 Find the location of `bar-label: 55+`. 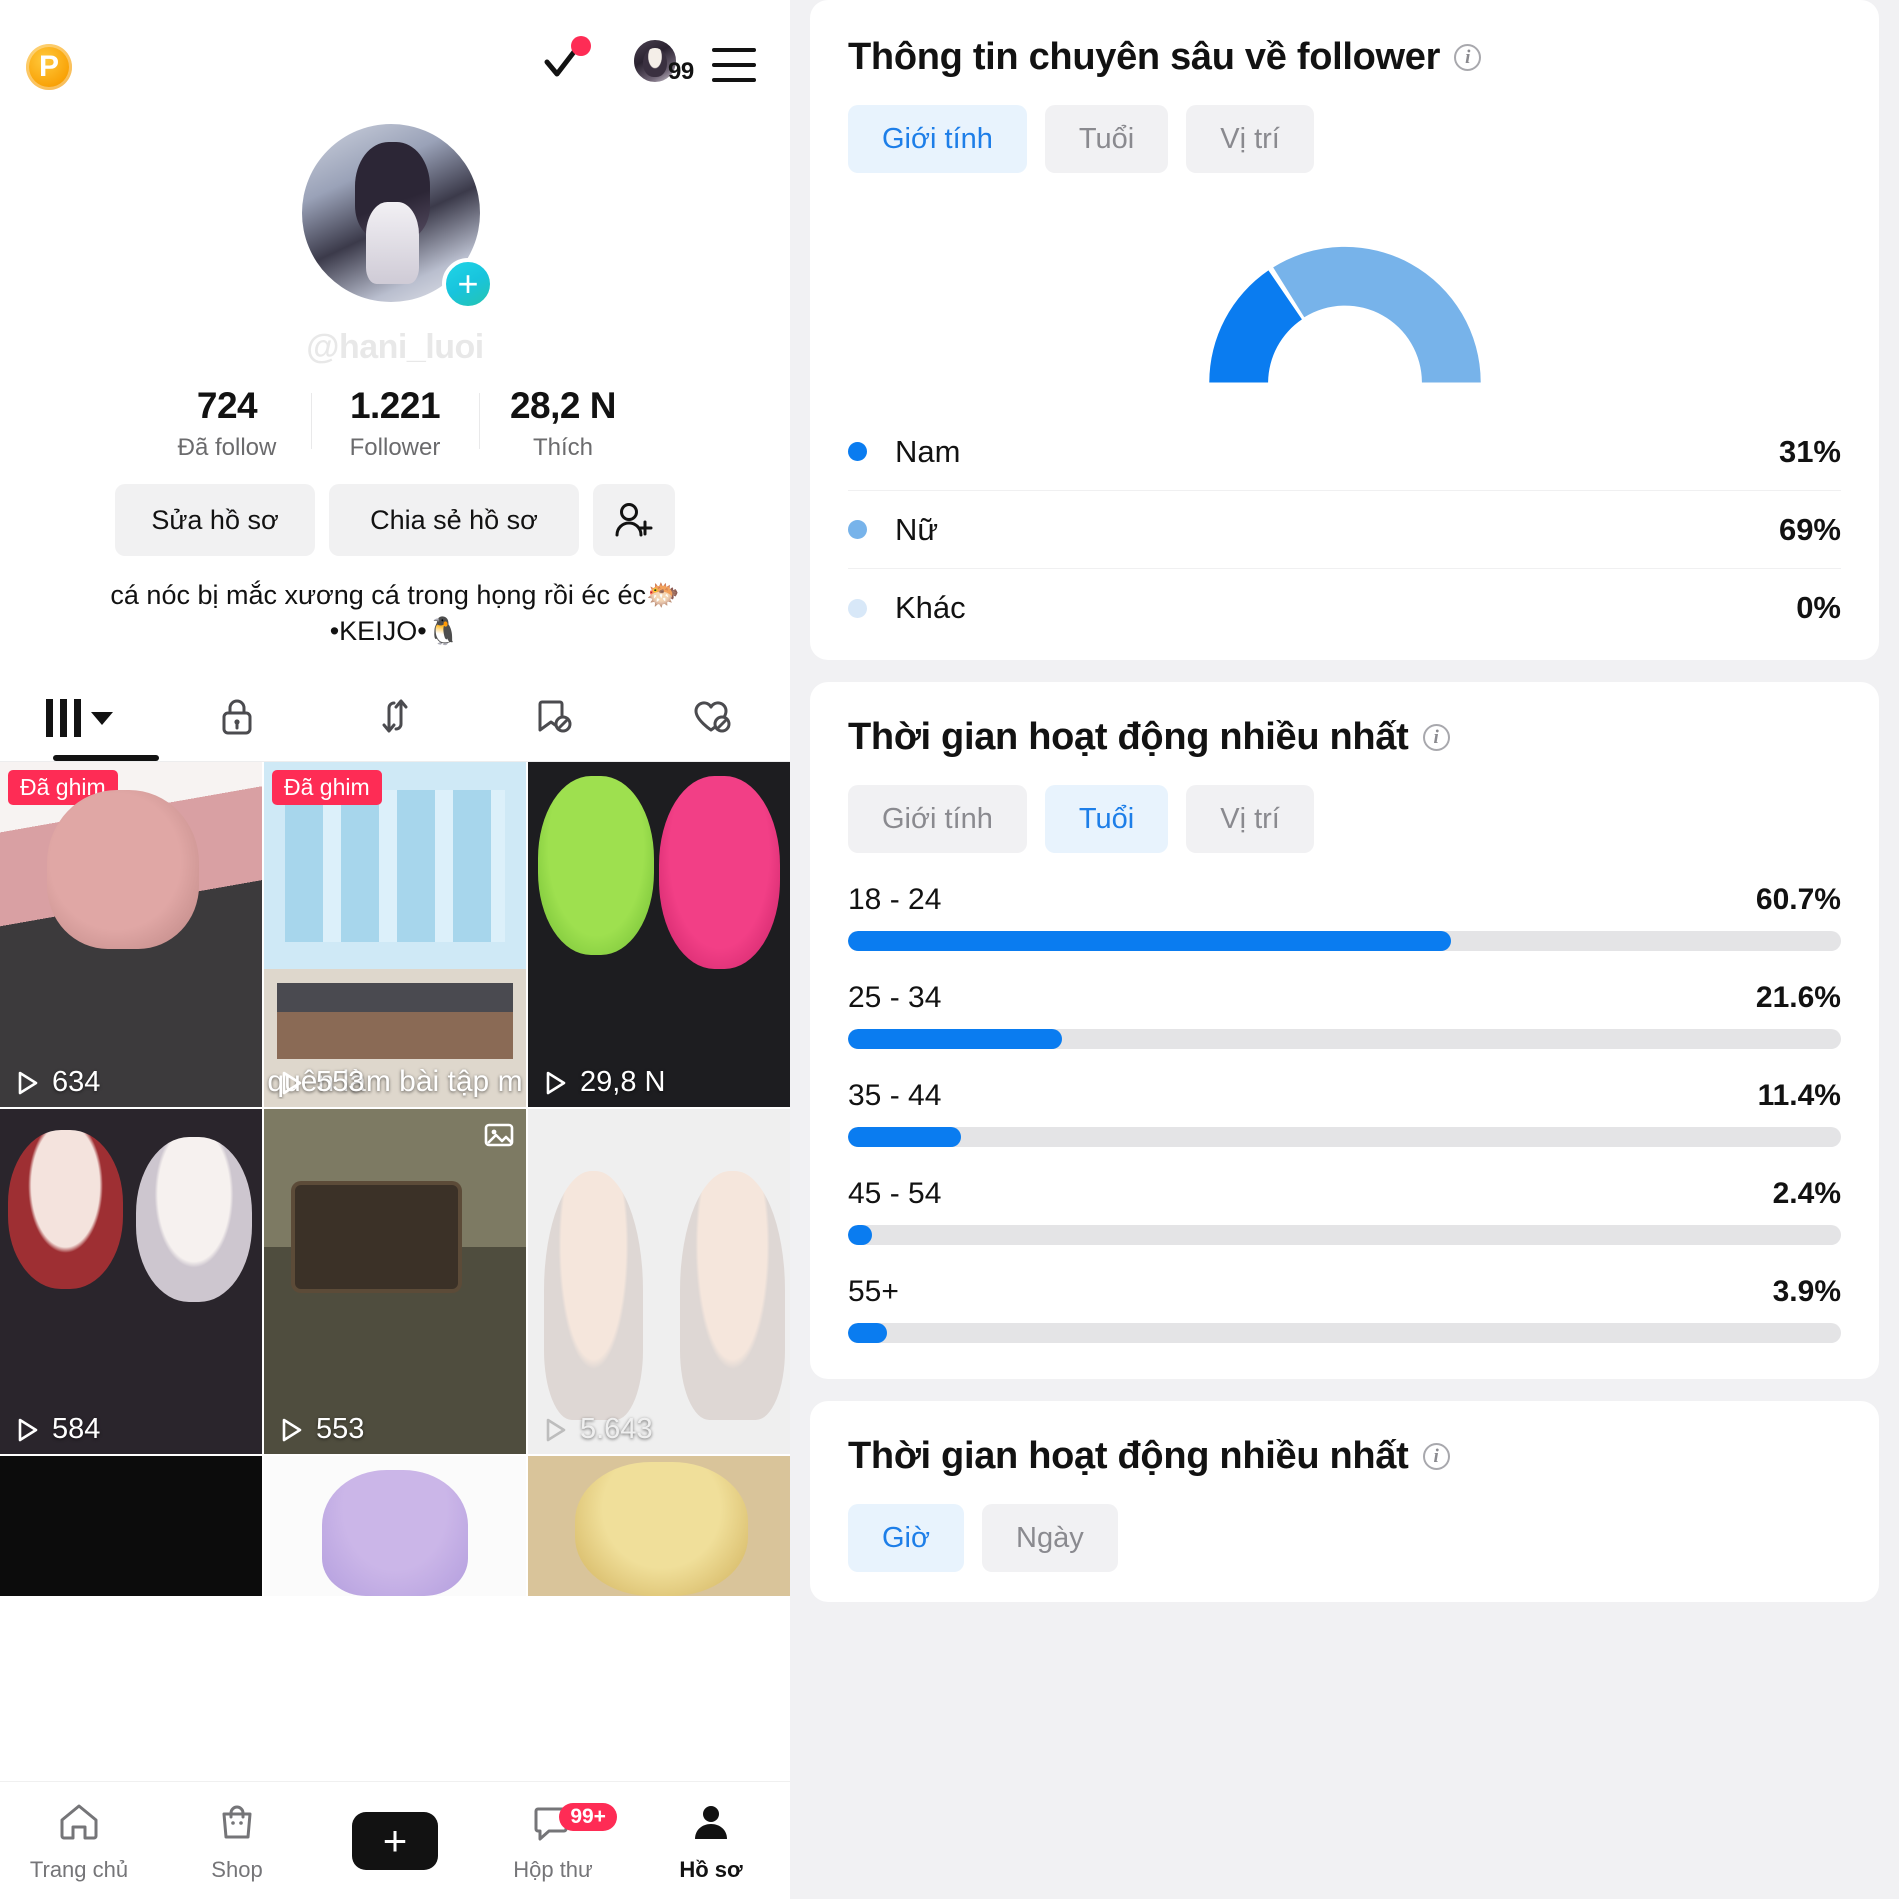

bar-label: 55+ is located at coordinates (873, 1291).